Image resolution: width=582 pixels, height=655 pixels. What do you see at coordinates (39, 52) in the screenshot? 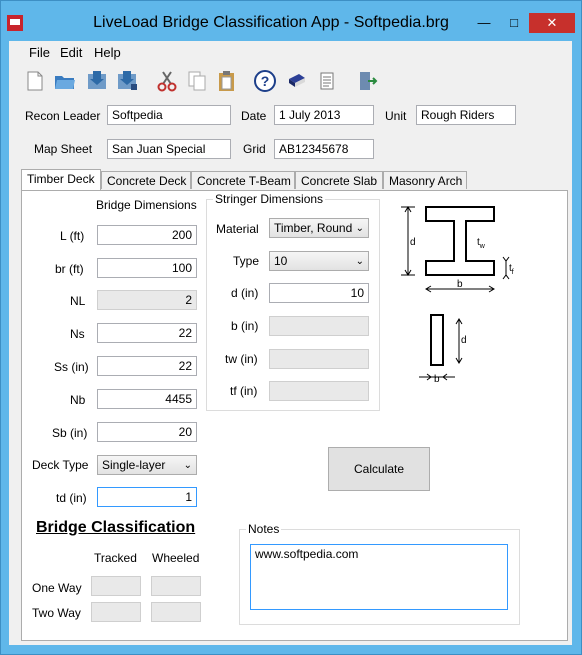
I see `menu-file: File` at bounding box center [39, 52].